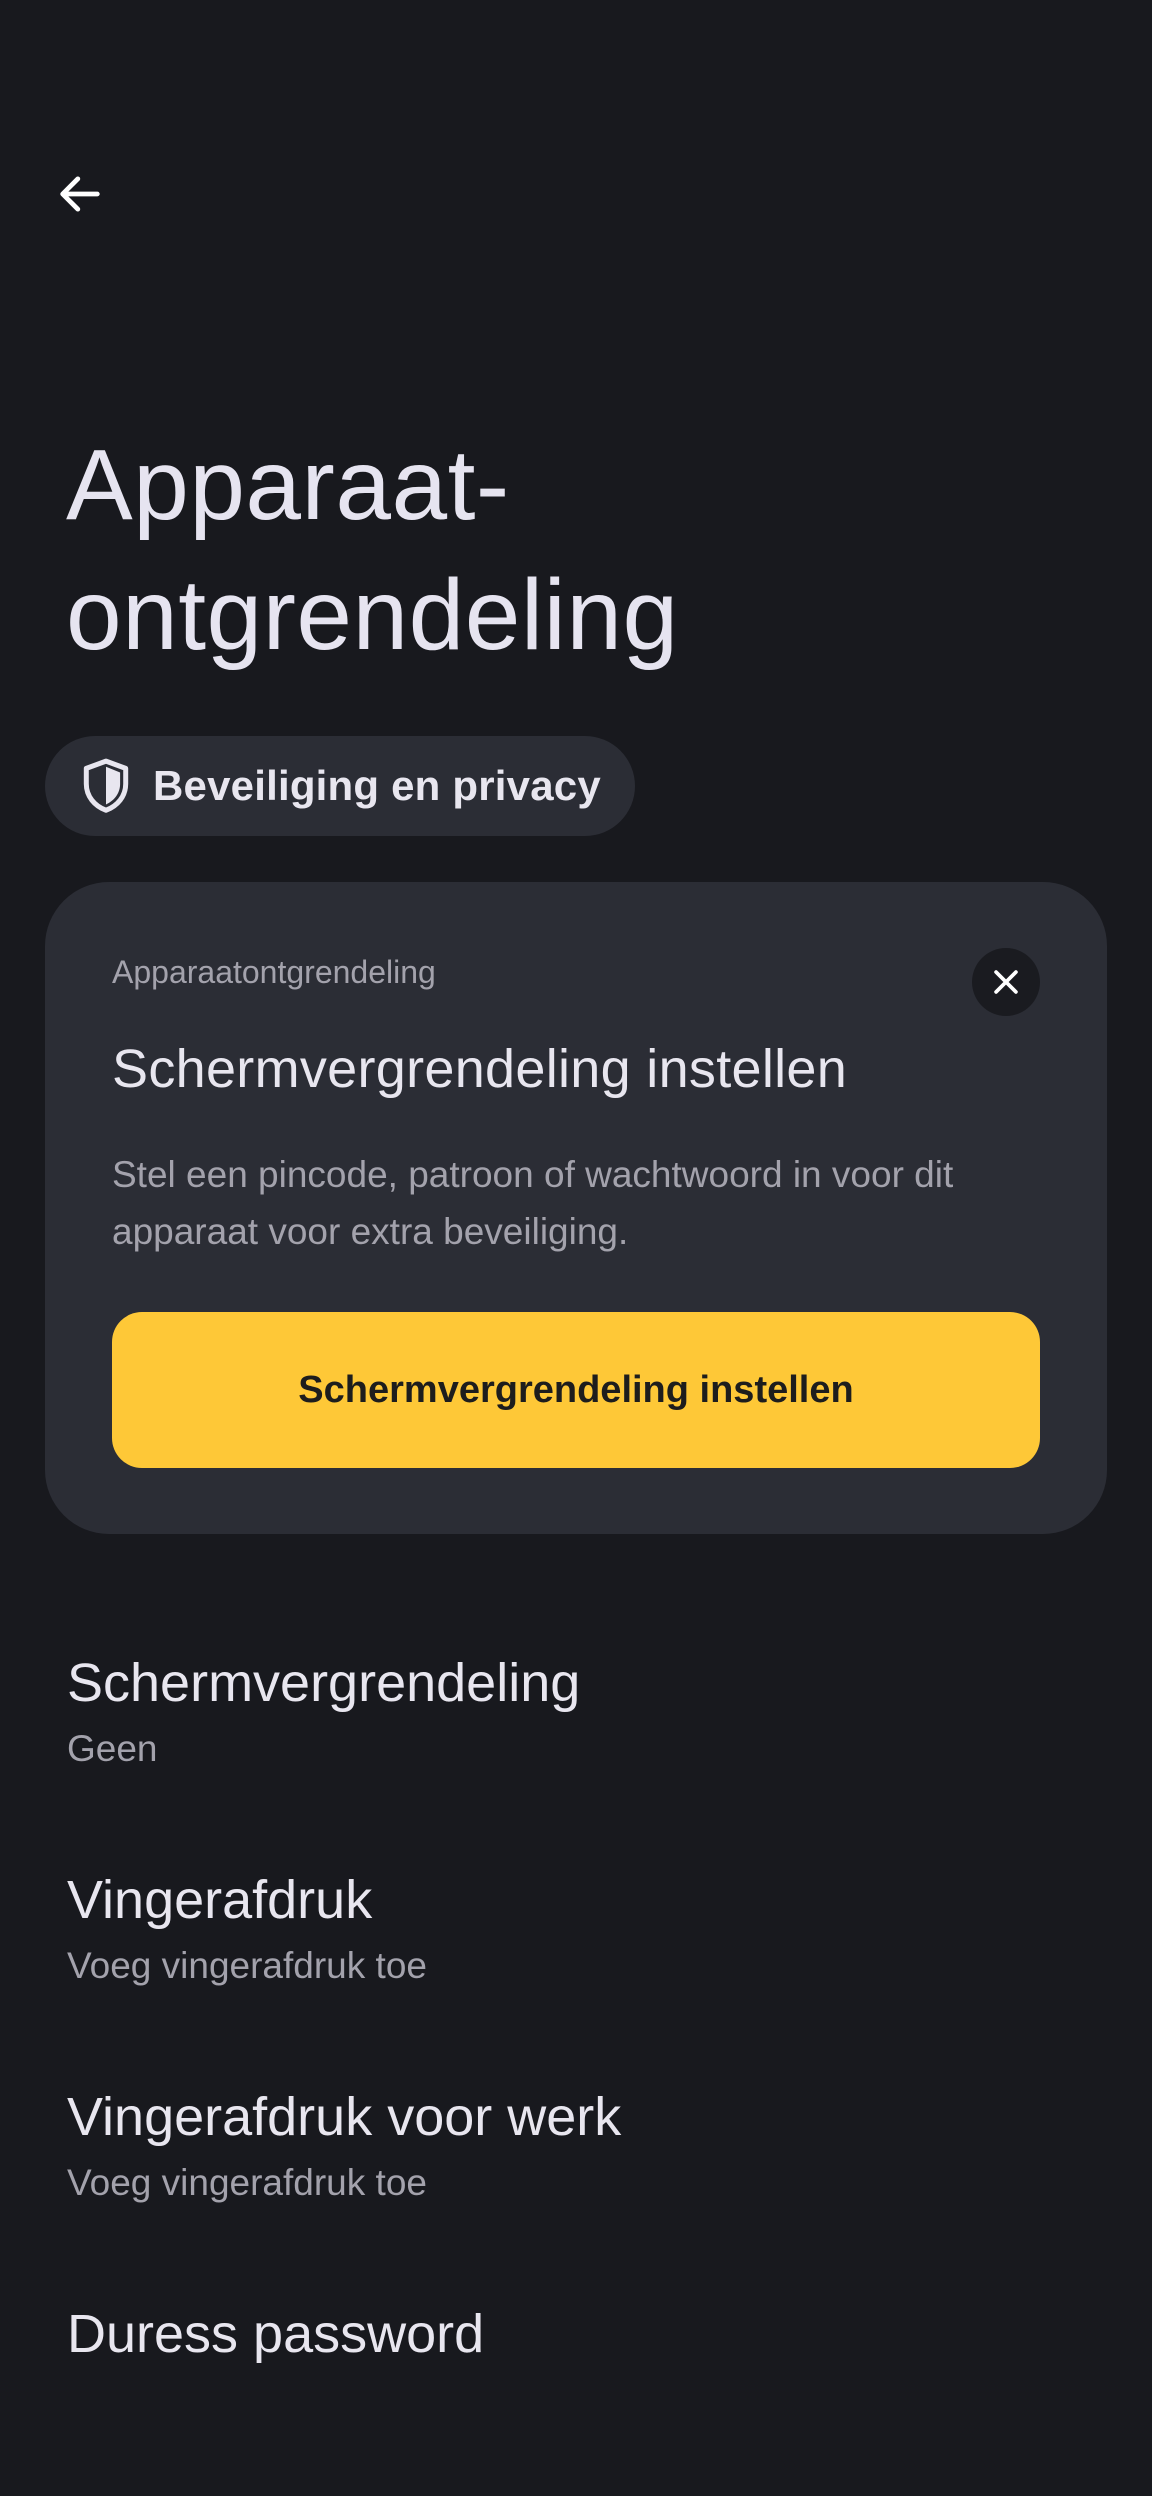 The height and width of the screenshot is (2496, 1152). I want to click on shield-icon, so click(106, 785).